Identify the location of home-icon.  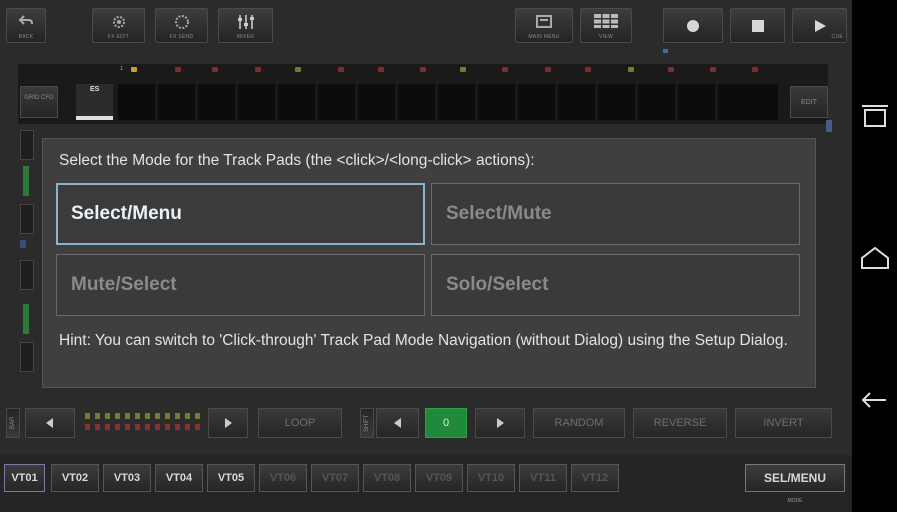
(875, 257).